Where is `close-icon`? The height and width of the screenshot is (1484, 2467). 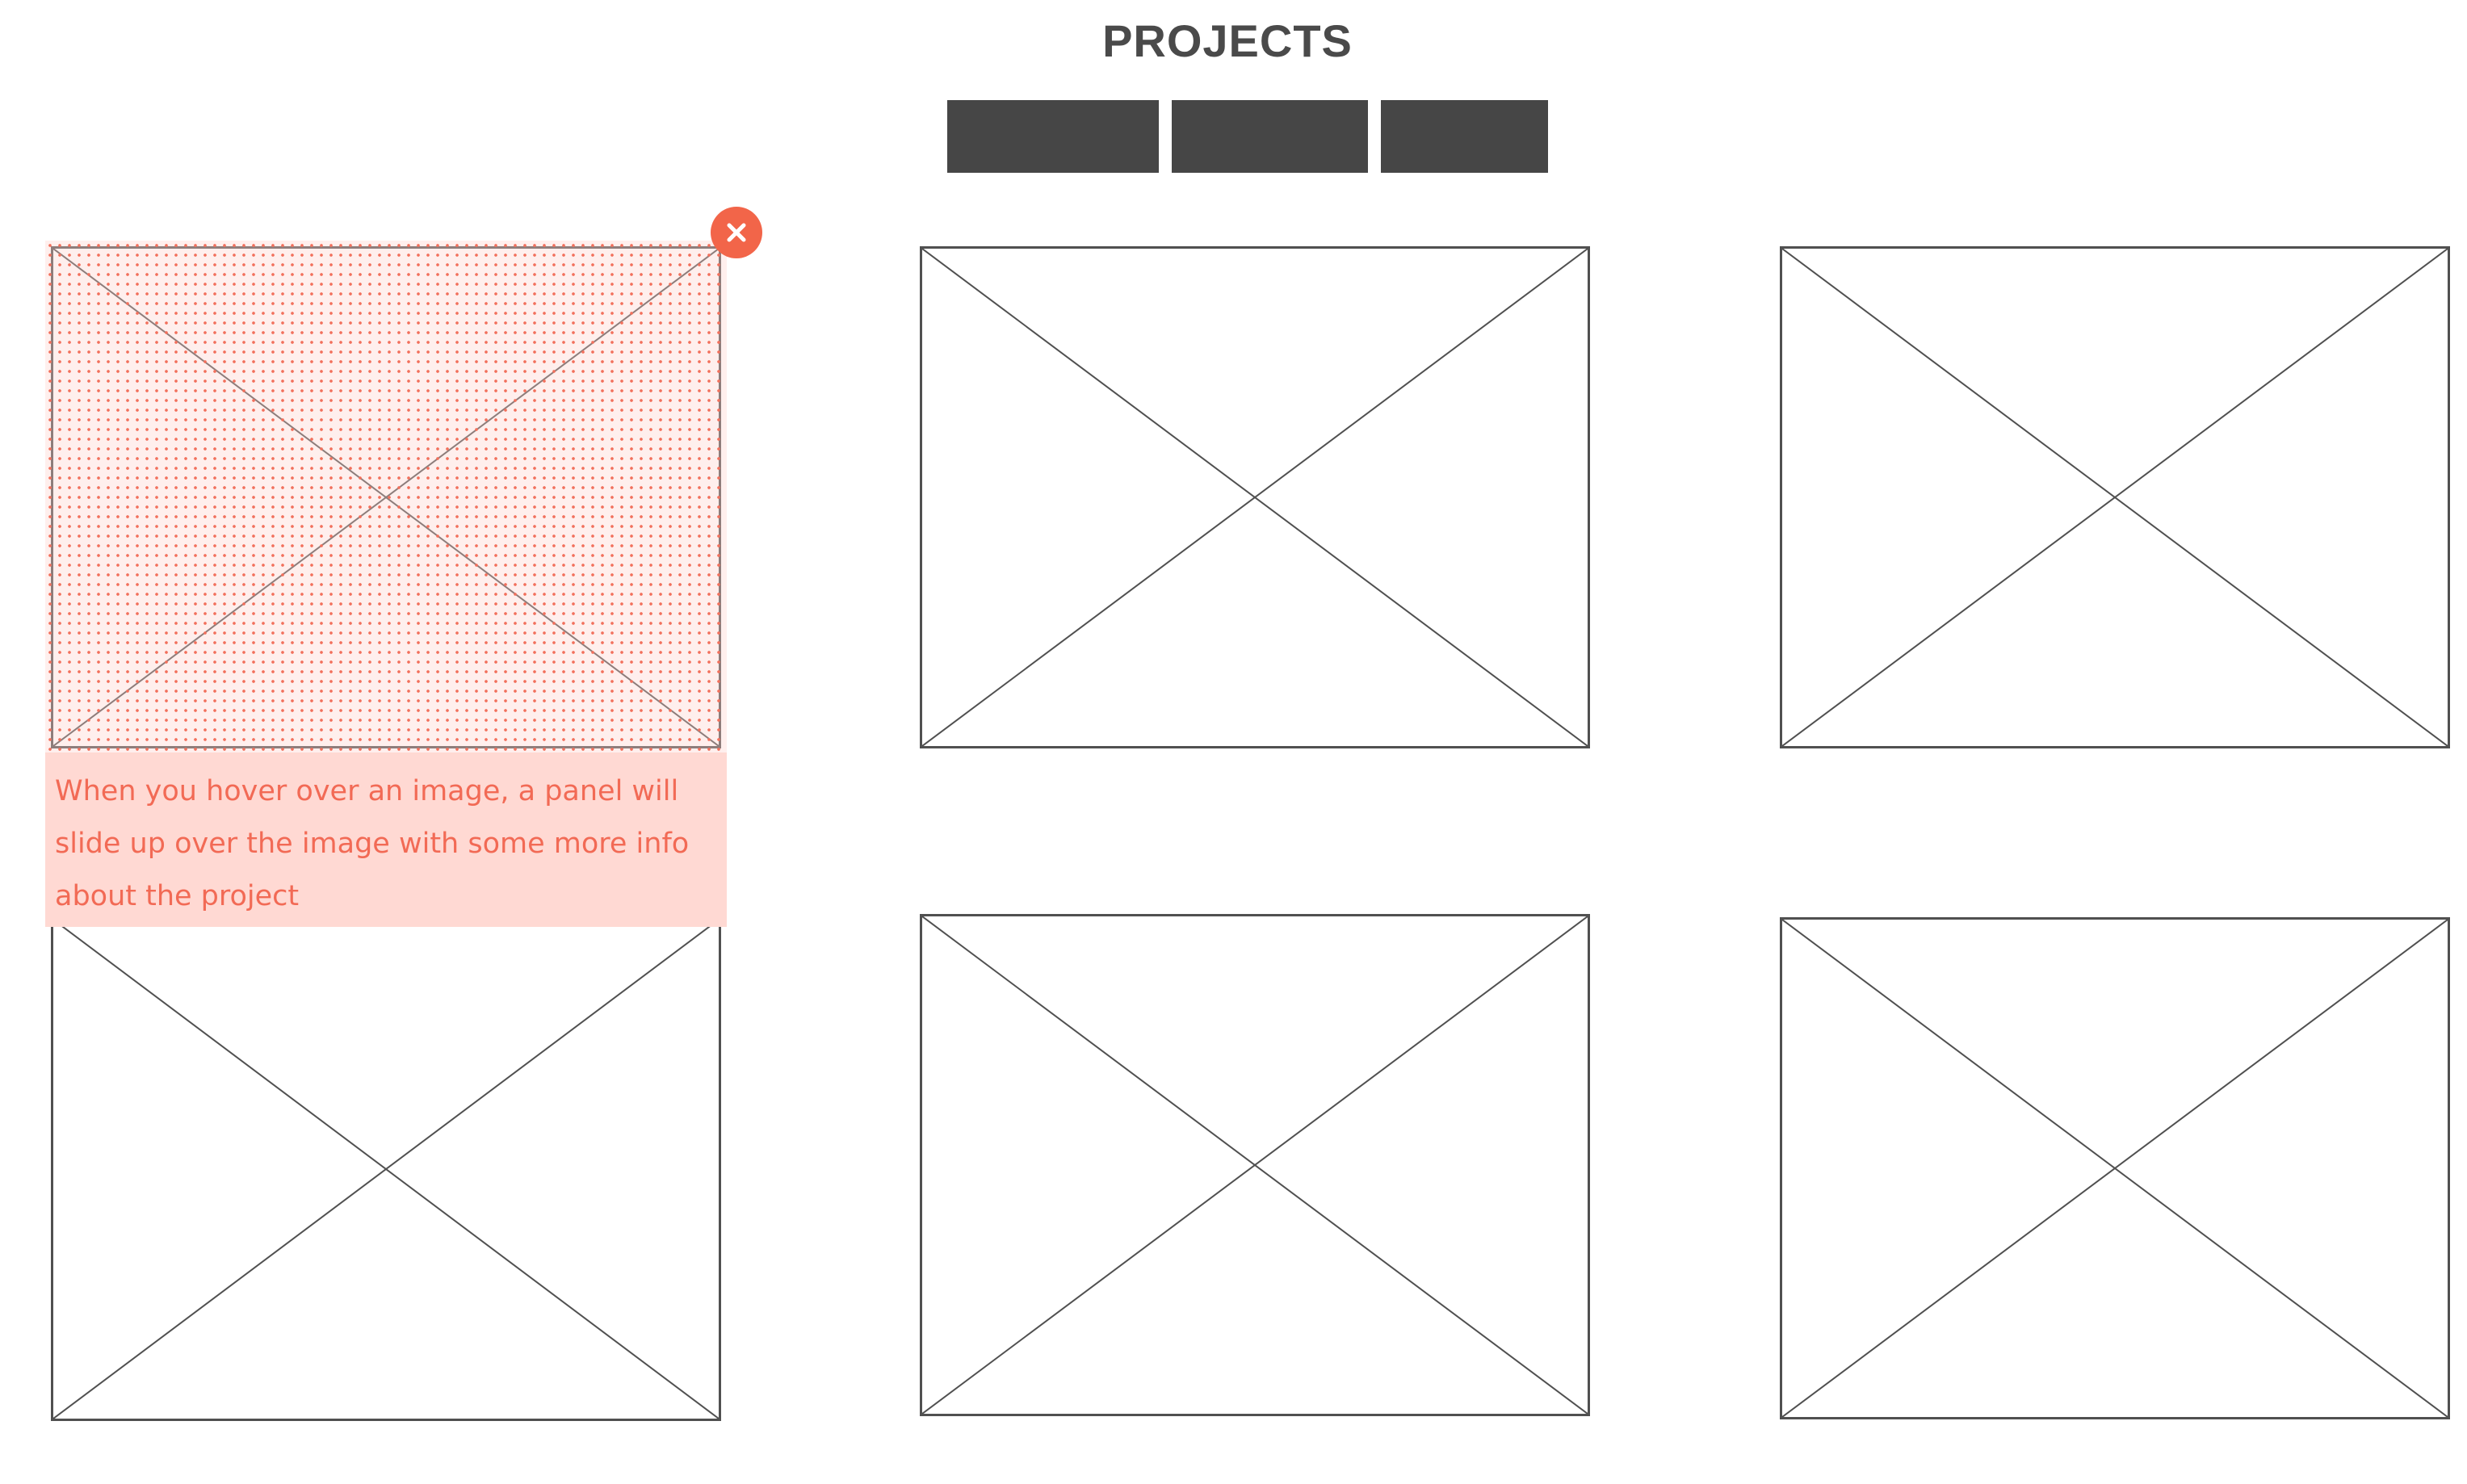
close-icon is located at coordinates (736, 232).